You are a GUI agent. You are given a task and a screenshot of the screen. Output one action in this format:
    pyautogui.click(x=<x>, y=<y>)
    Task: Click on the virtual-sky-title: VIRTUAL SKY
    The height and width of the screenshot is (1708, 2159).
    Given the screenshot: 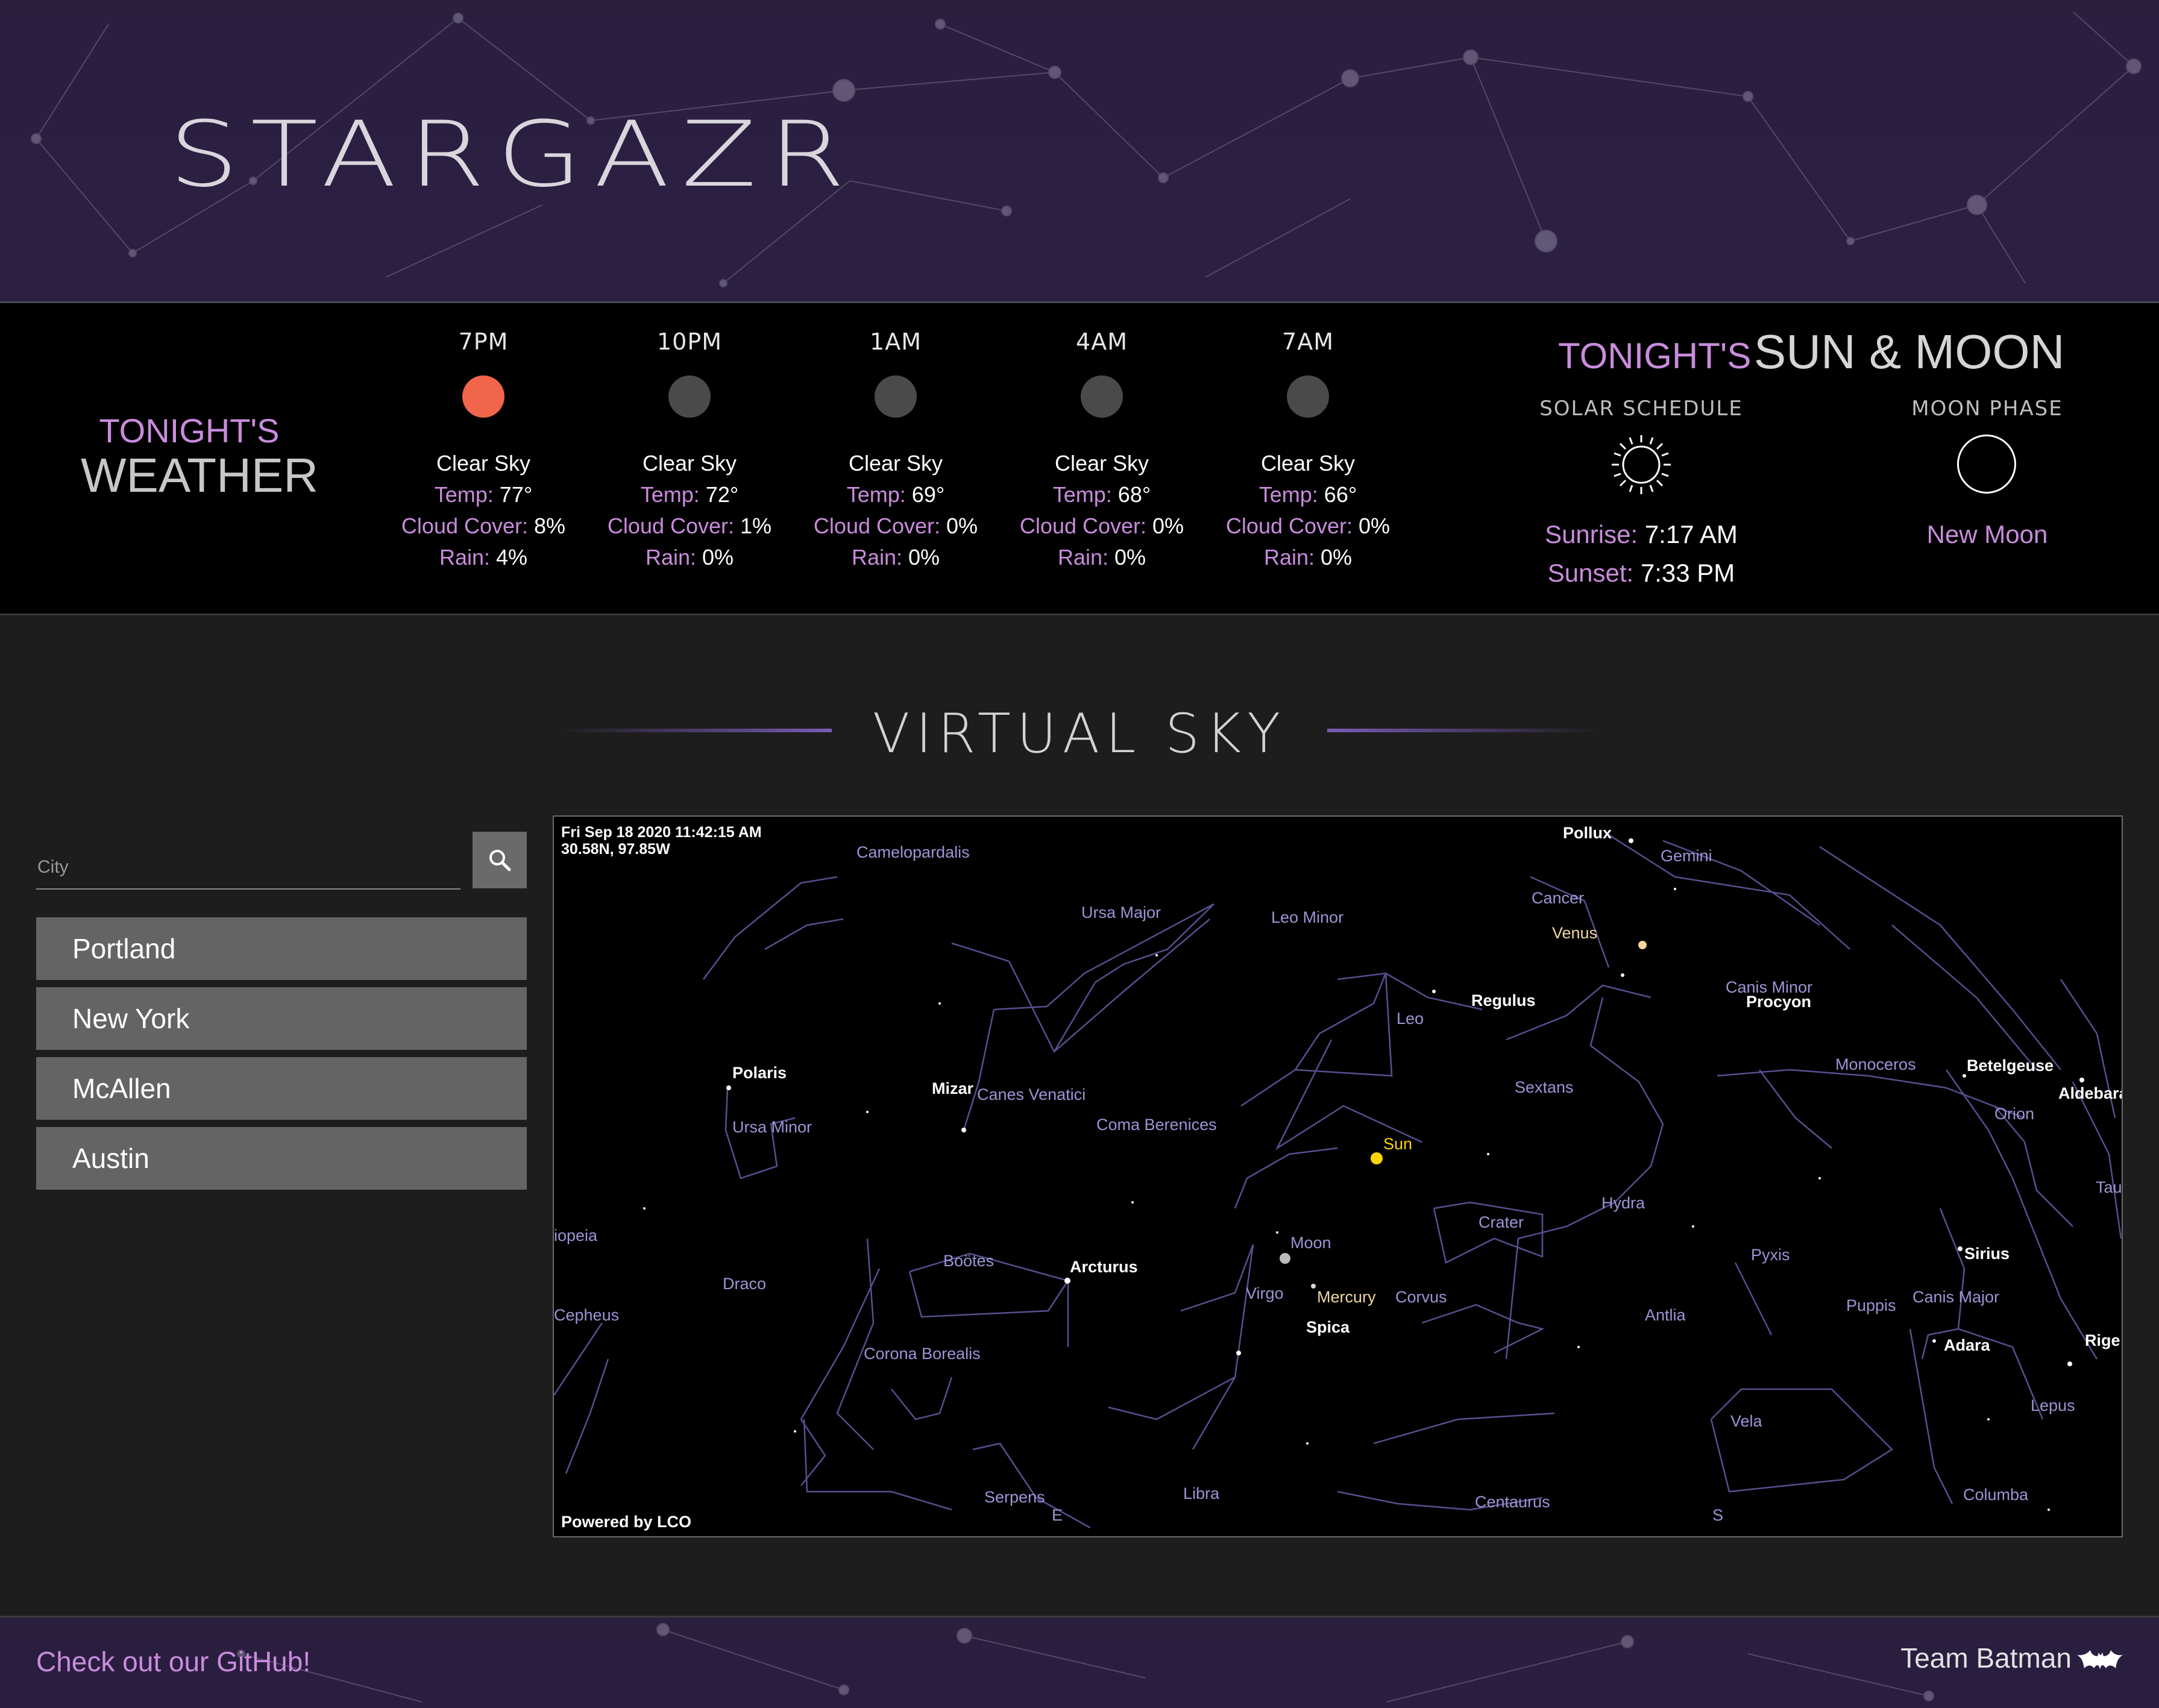 What is the action you would take?
    pyautogui.click(x=1079, y=733)
    